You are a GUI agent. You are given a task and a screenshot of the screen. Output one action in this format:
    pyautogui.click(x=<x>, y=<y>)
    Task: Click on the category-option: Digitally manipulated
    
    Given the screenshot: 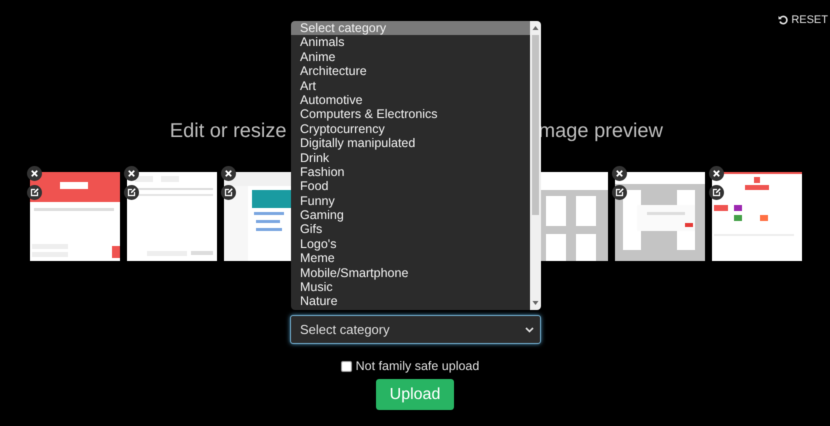 What is the action you would take?
    pyautogui.click(x=410, y=143)
    